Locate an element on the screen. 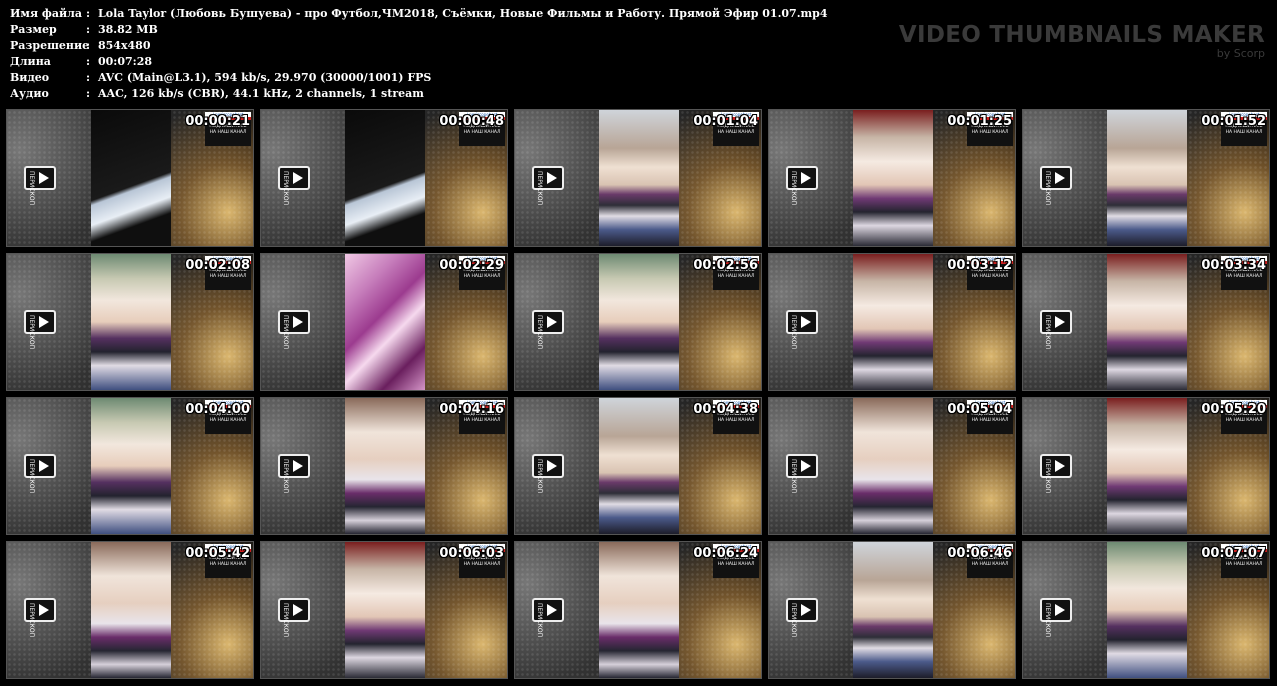 This screenshot has width=1277, height=686. info-label: Размер is located at coordinates (33, 29).